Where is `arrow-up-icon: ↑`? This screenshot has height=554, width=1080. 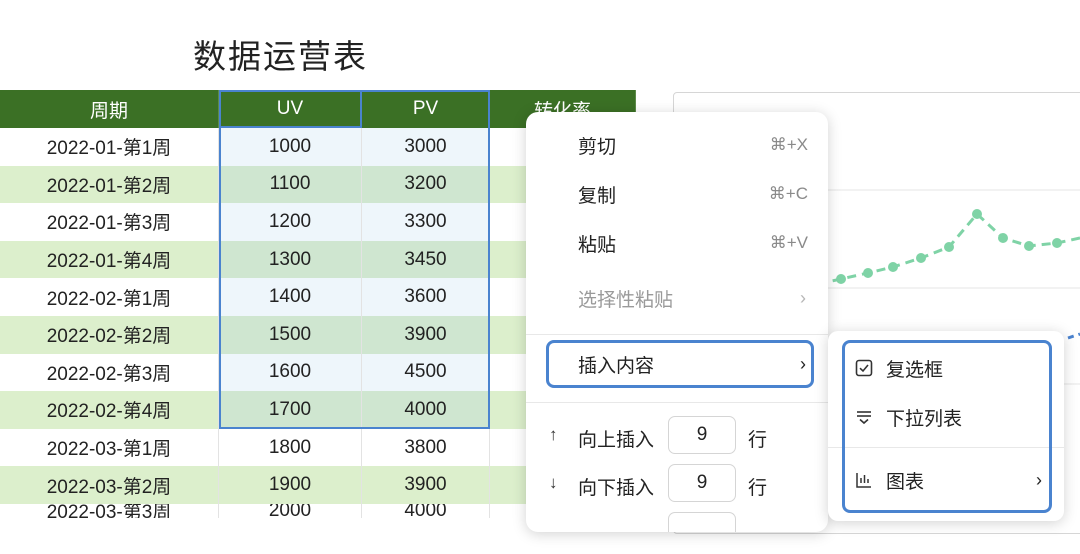
arrow-up-icon: ↑ is located at coordinates (553, 434).